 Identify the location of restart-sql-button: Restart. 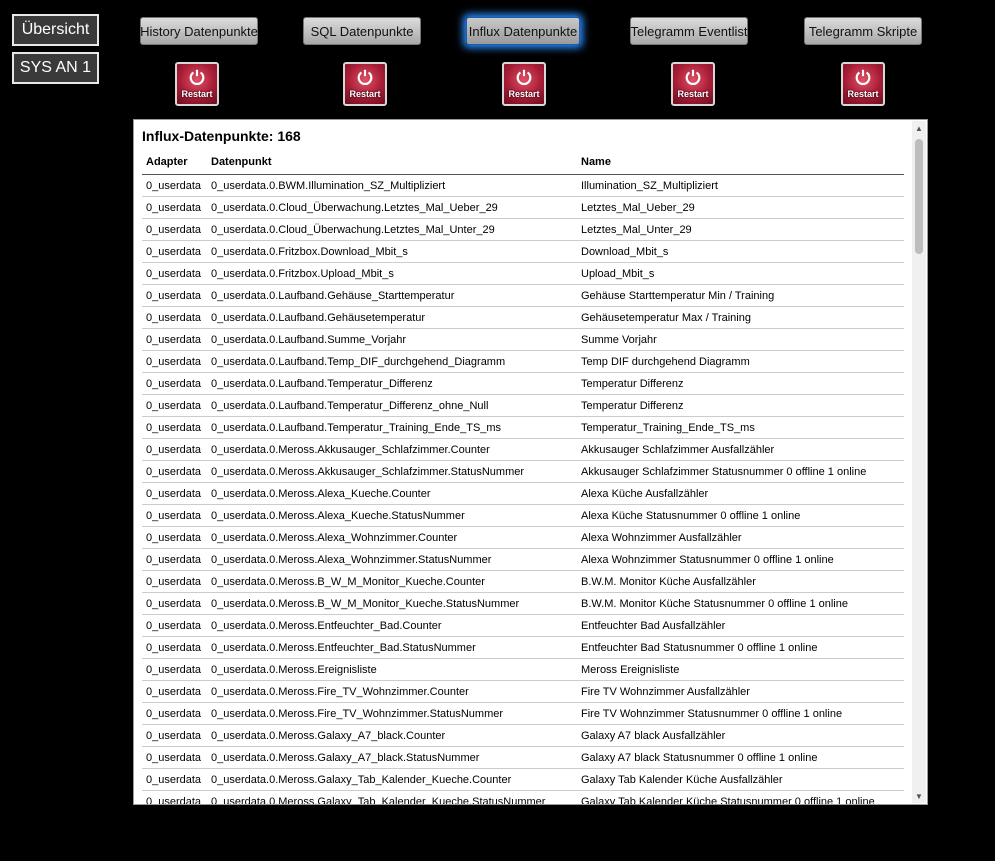
(365, 84).